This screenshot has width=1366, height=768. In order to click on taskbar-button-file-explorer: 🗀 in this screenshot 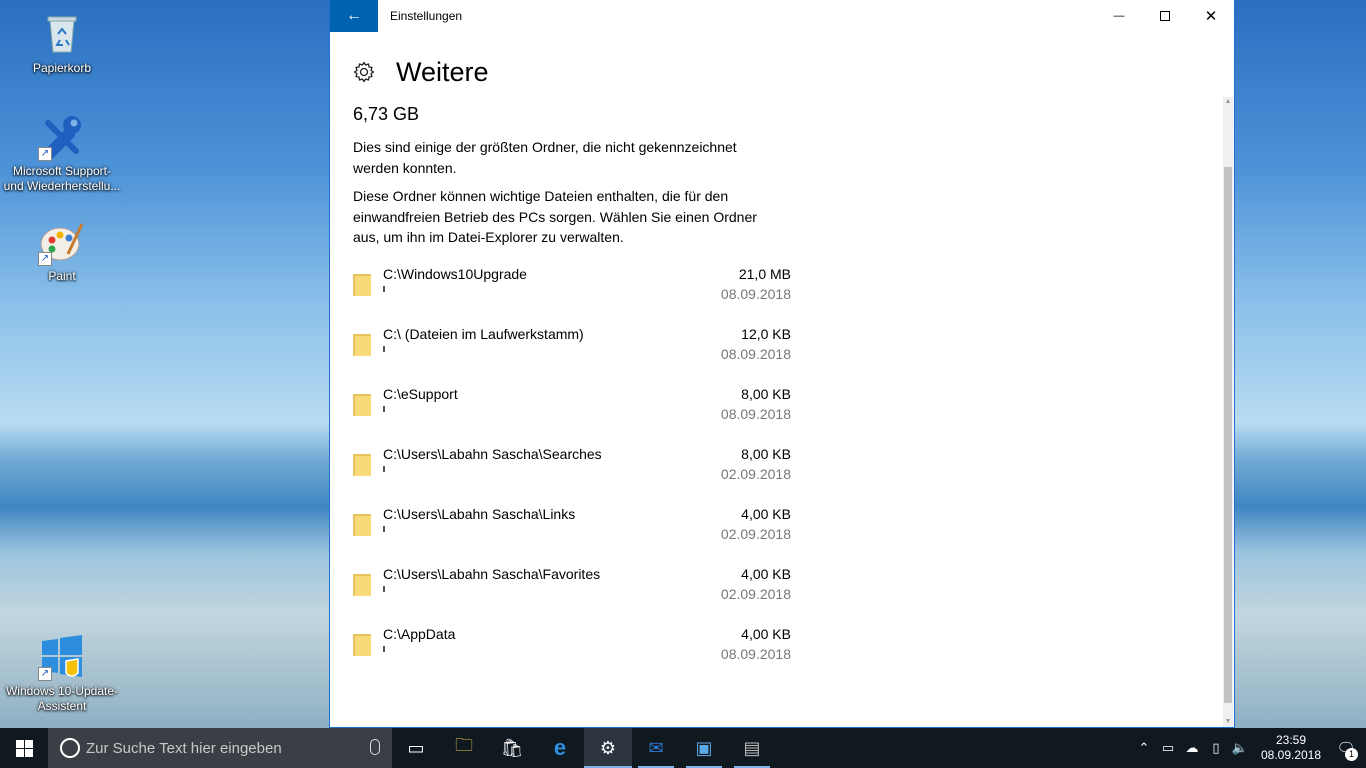, I will do `click(464, 748)`.